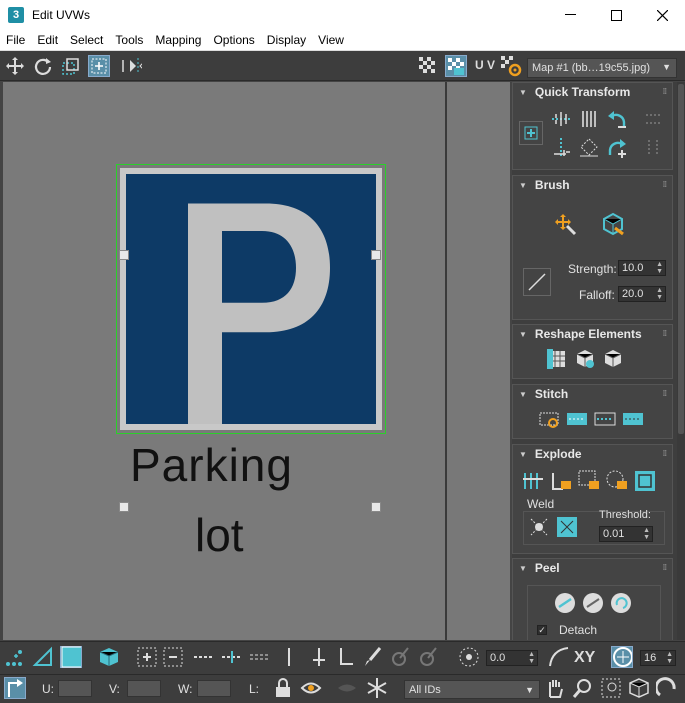 Image resolution: width=685 pixels, height=703 pixels. What do you see at coordinates (259, 657) in the screenshot?
I see `loop-shrink-button` at bounding box center [259, 657].